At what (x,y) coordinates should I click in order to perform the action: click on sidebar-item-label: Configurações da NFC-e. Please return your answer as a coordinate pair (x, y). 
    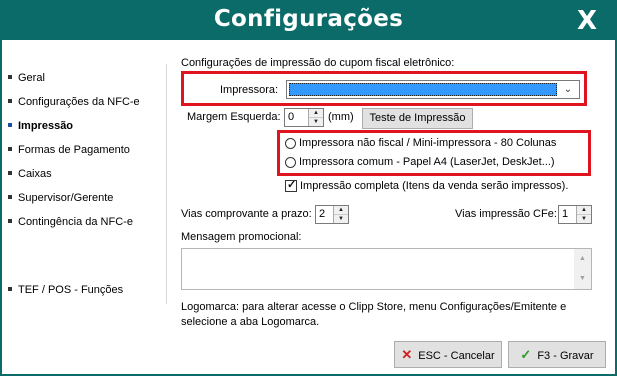
    Looking at the image, I should click on (79, 102).